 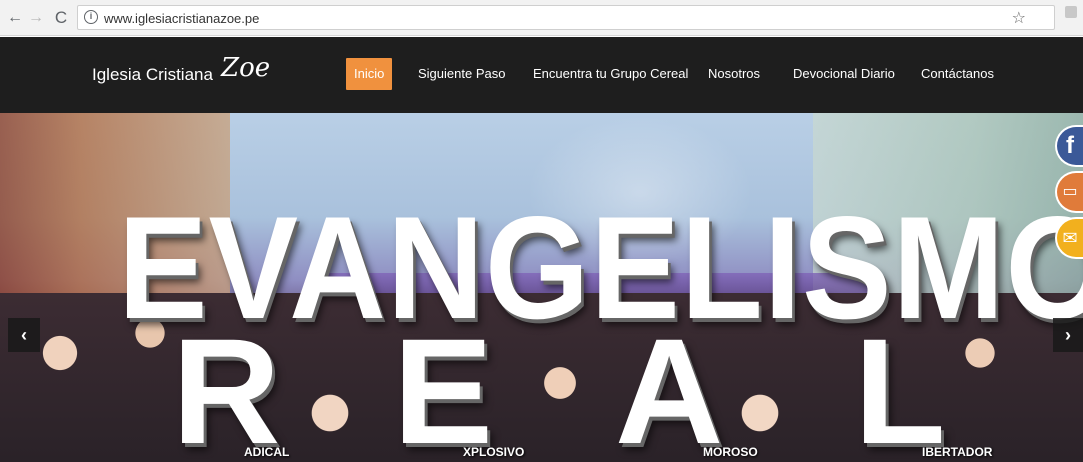 What do you see at coordinates (730, 452) in the screenshot?
I see `acronym-word: MOROSO` at bounding box center [730, 452].